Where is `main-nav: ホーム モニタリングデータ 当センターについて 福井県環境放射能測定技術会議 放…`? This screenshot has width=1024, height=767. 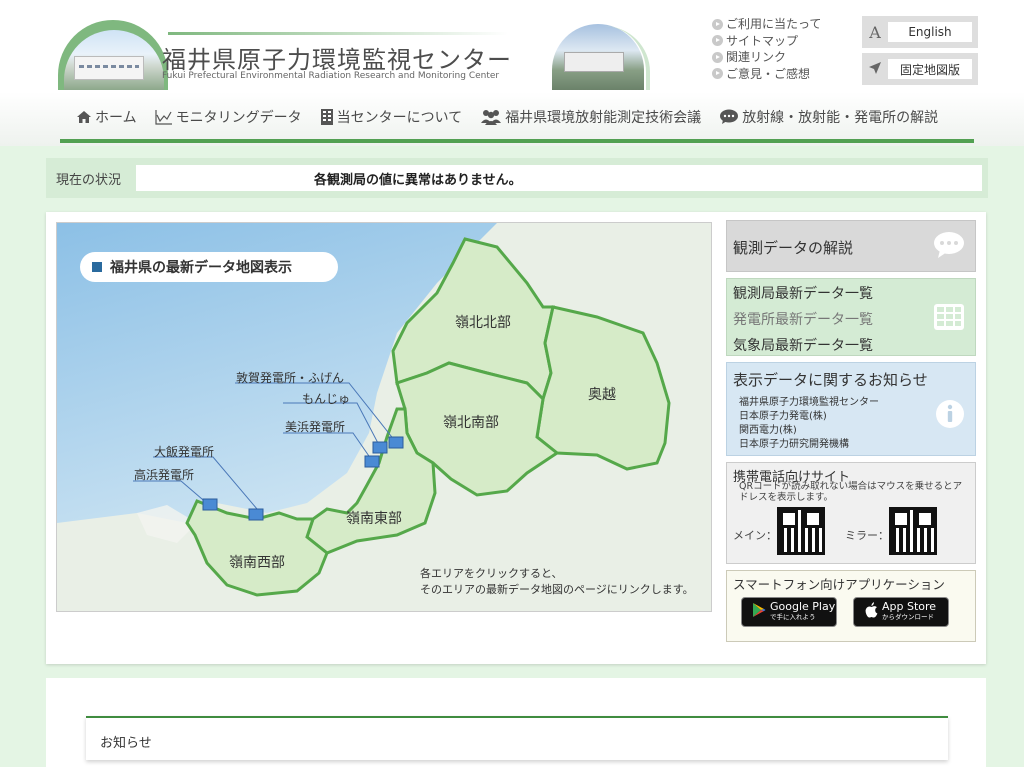 main-nav: ホーム モニタリングデータ 当センターについて 福井県環境放射能測定技術会議 放… is located at coordinates (516, 117).